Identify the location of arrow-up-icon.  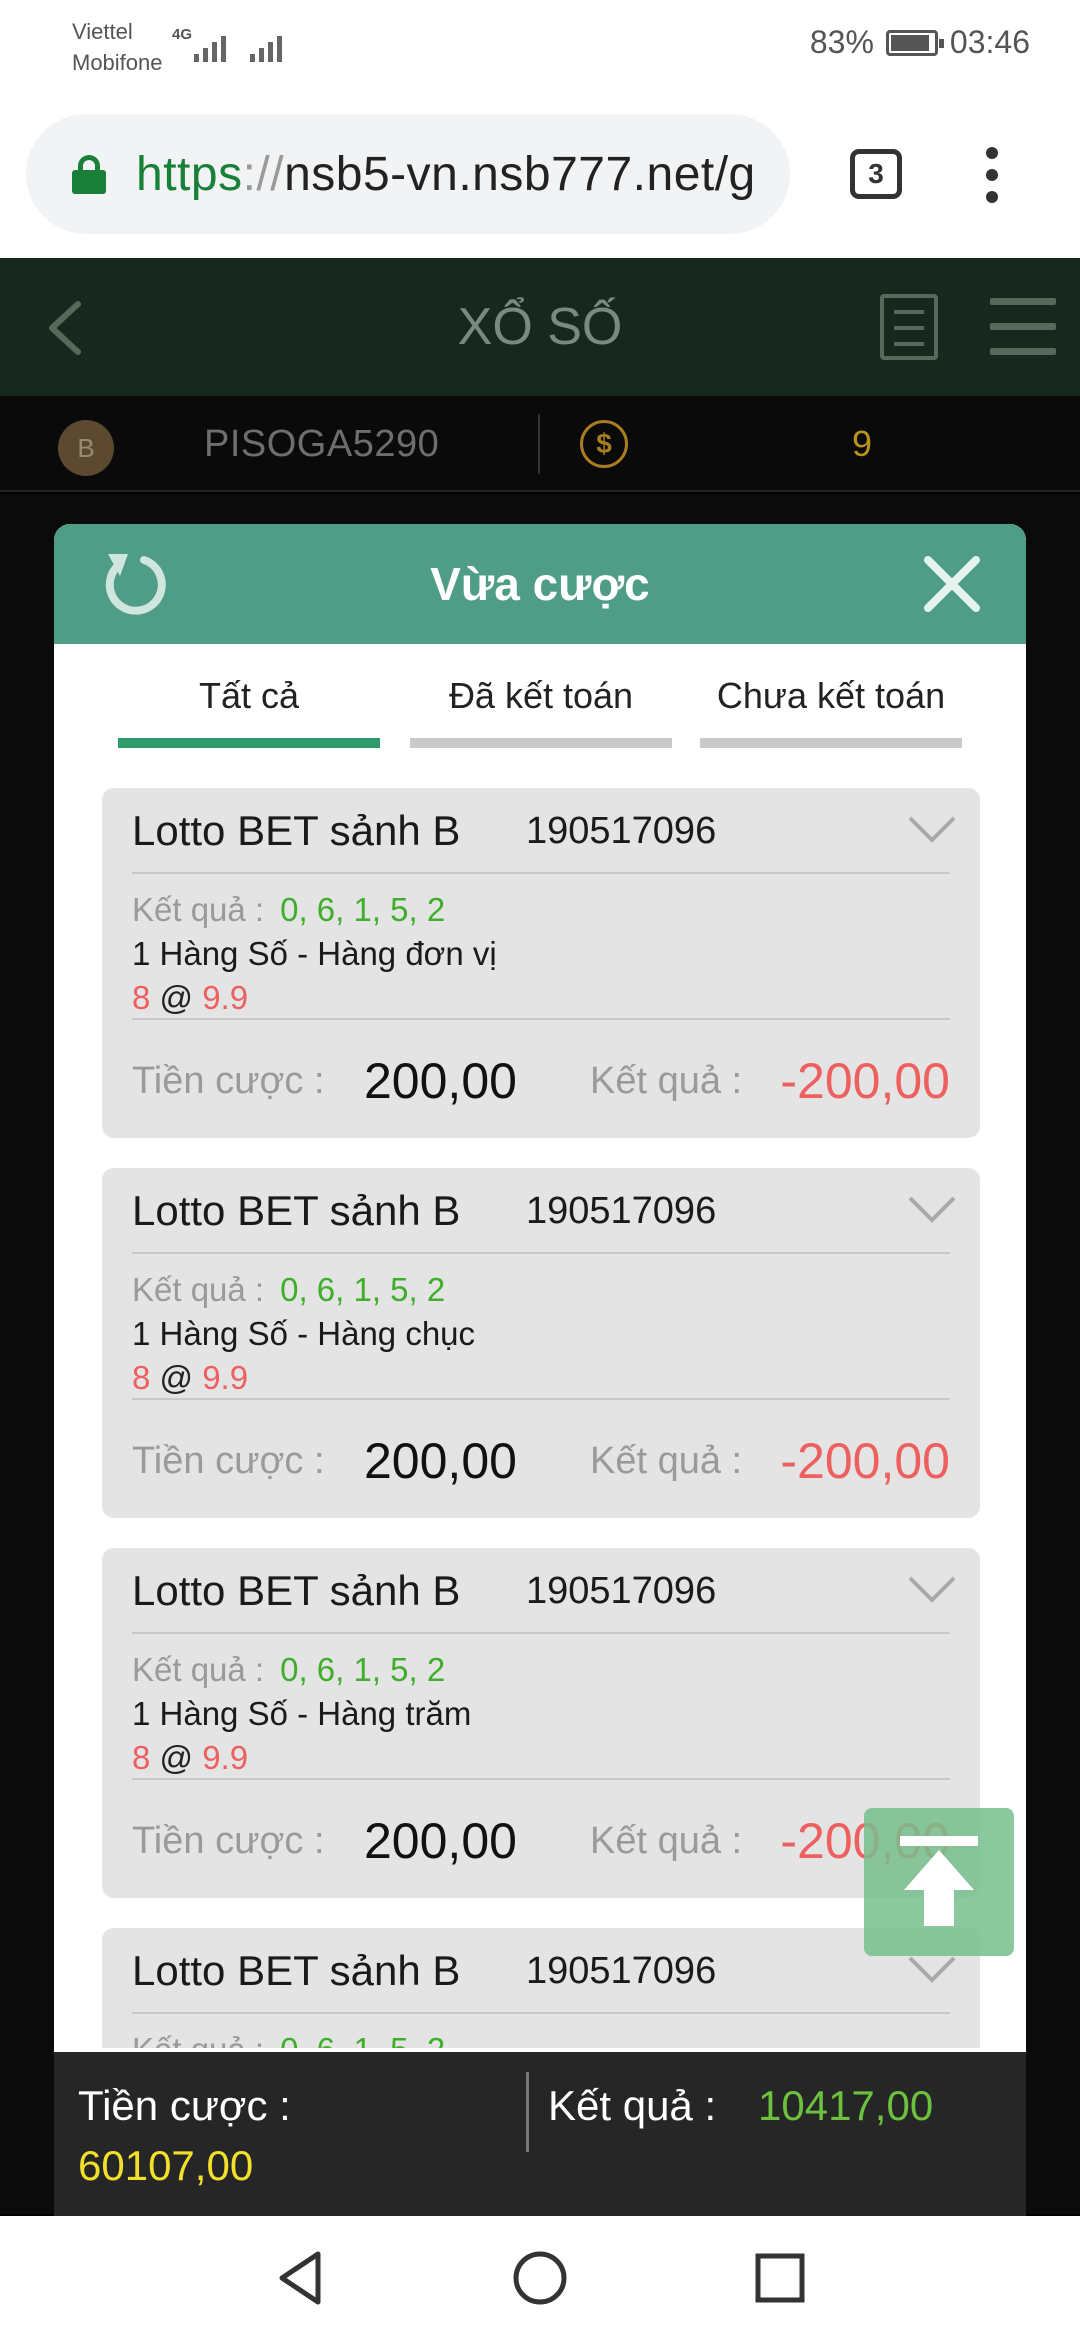
(939, 1881).